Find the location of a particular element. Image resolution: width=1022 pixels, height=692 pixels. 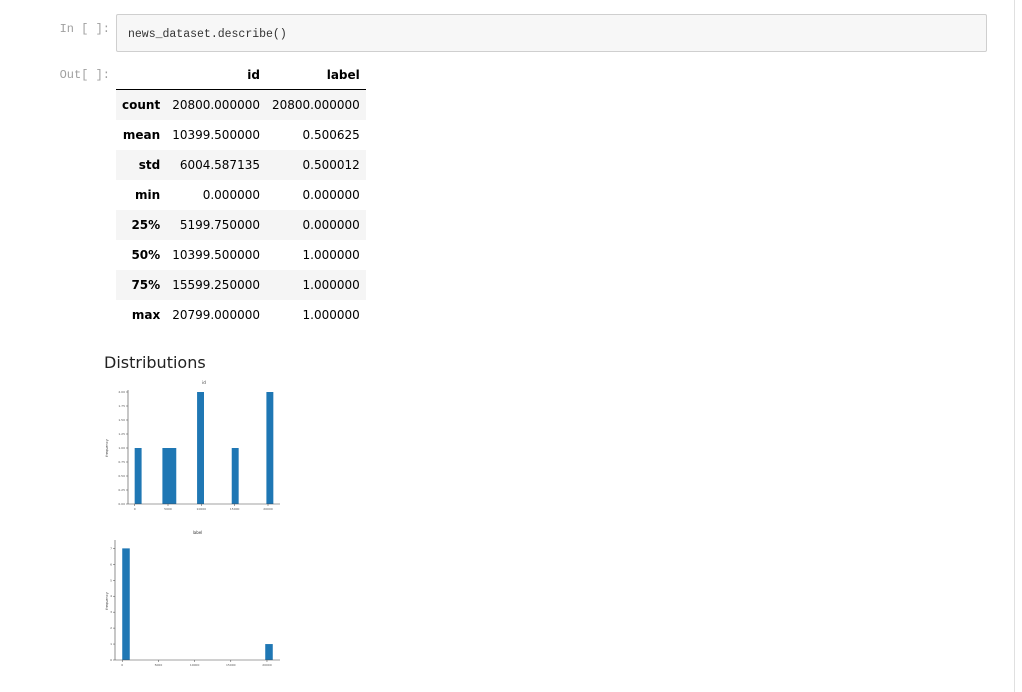

y-tick-label: 2.00 is located at coordinates (121, 392).